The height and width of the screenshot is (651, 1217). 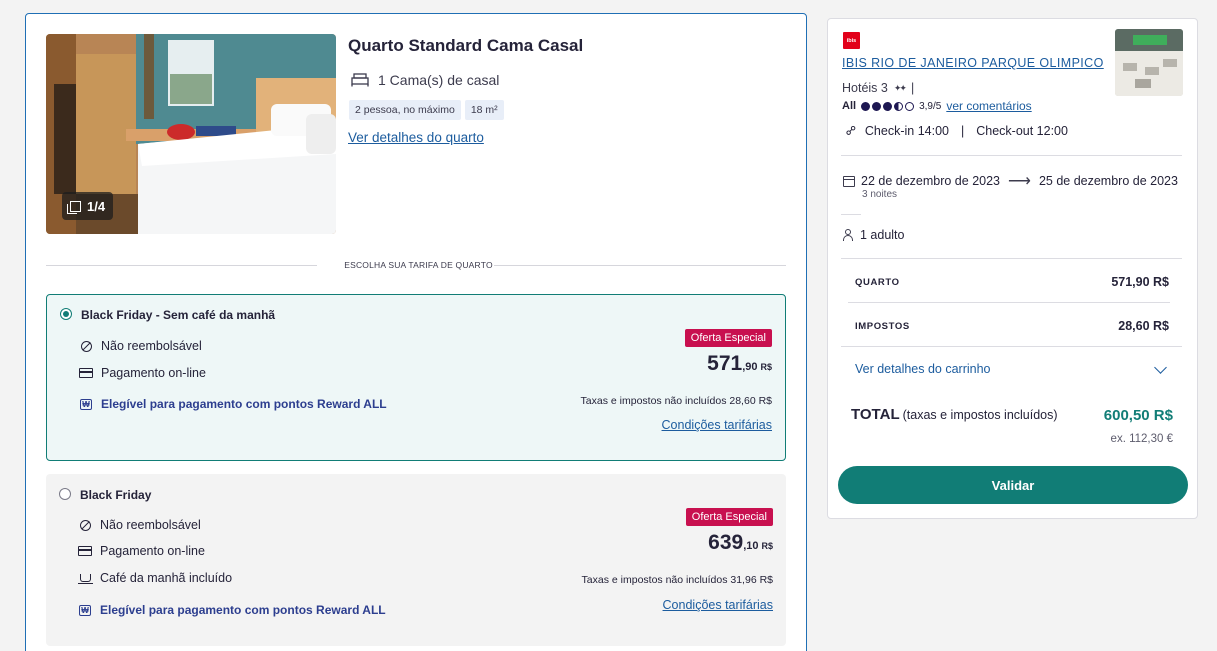 I want to click on total-value: 600,50 R$, so click(x=1138, y=415).